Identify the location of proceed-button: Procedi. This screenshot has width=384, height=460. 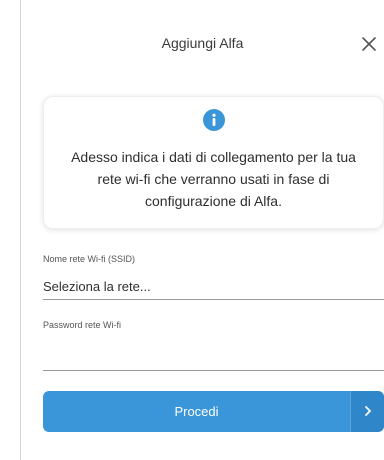
(213, 411).